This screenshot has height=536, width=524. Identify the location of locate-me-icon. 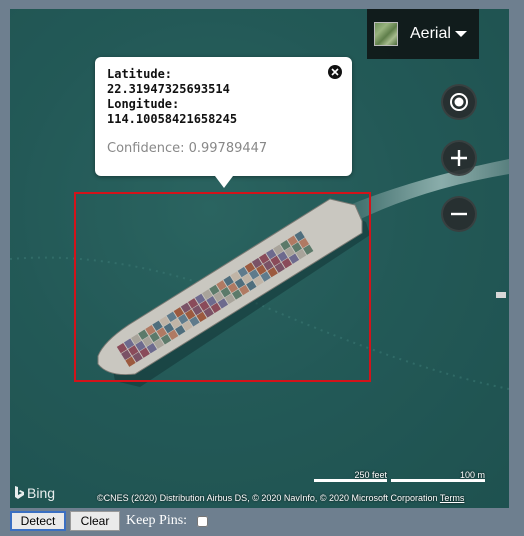
(459, 102).